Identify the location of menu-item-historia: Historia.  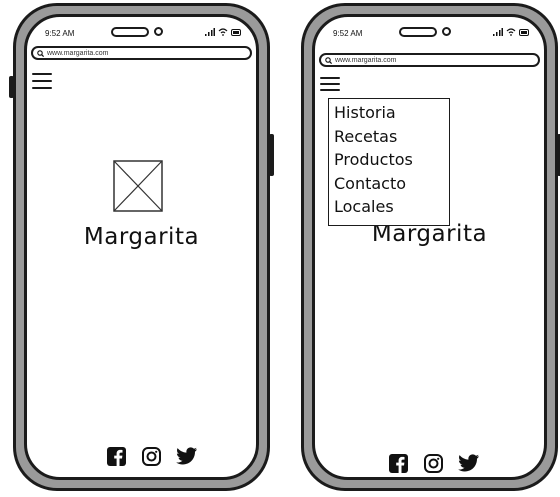
(391, 113).